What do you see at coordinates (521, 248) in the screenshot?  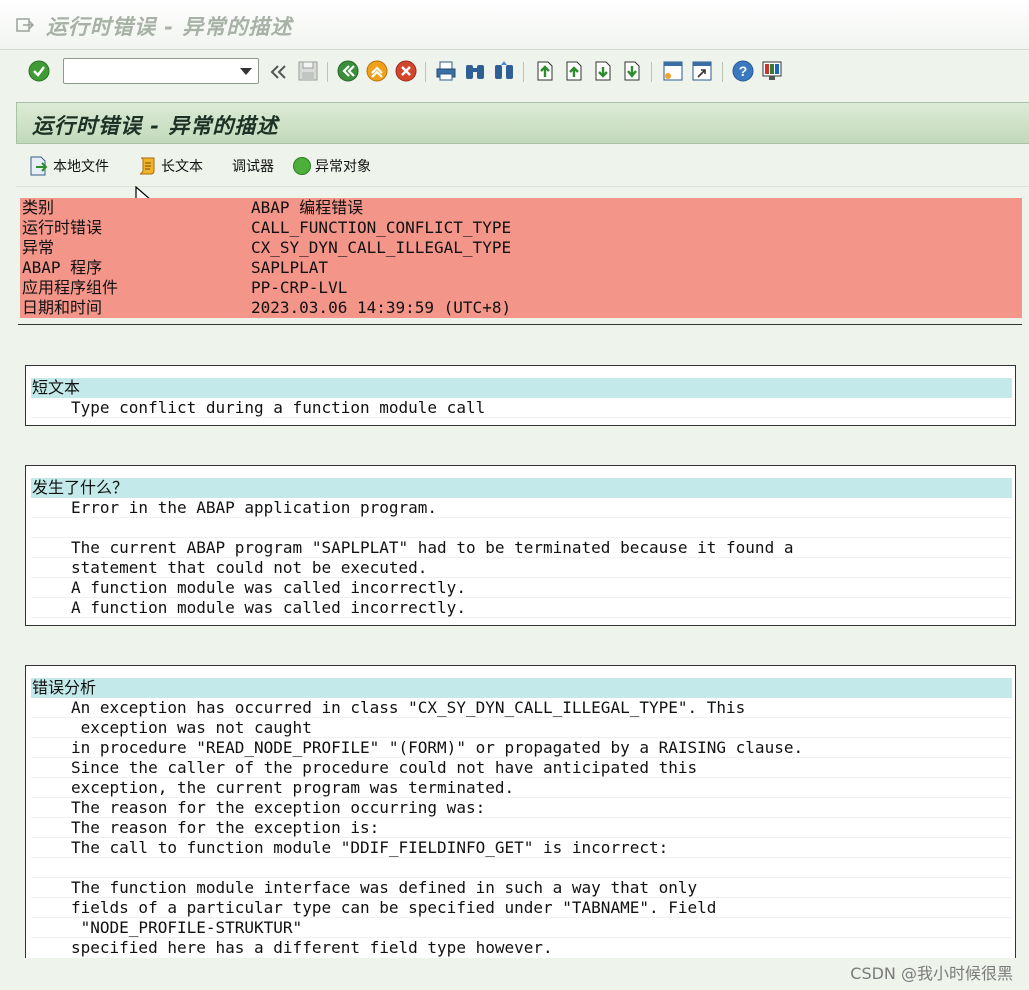 I see `error-info-row: 异常 CX_SY_DYN_CALL_ILLEGAL_TYPE` at bounding box center [521, 248].